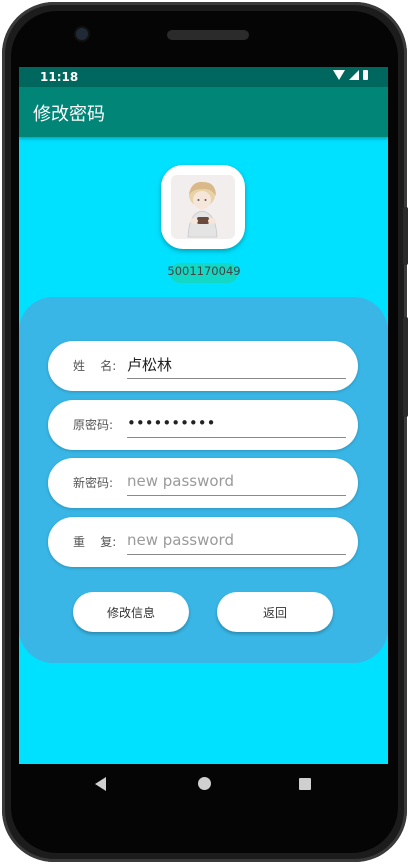 The height and width of the screenshot is (864, 411). Describe the element at coordinates (203, 112) in the screenshot. I see `app-bar: 修改密码` at that location.